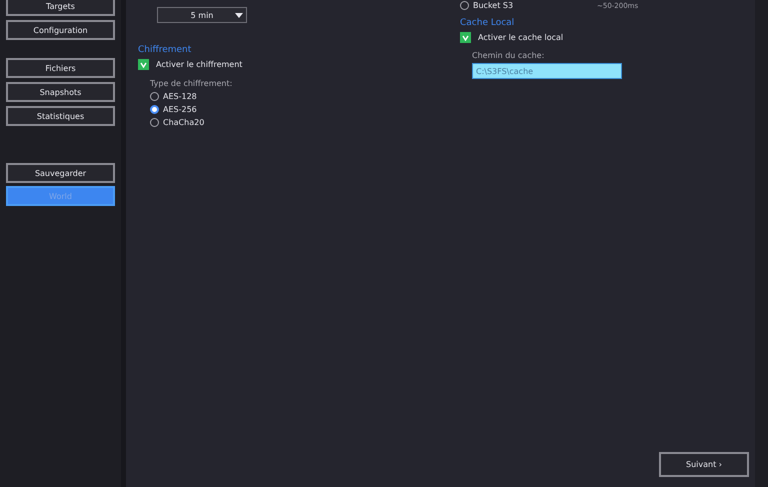 This screenshot has width=768, height=487. Describe the element at coordinates (704, 464) in the screenshot. I see `next-button: Suivant ›` at that location.